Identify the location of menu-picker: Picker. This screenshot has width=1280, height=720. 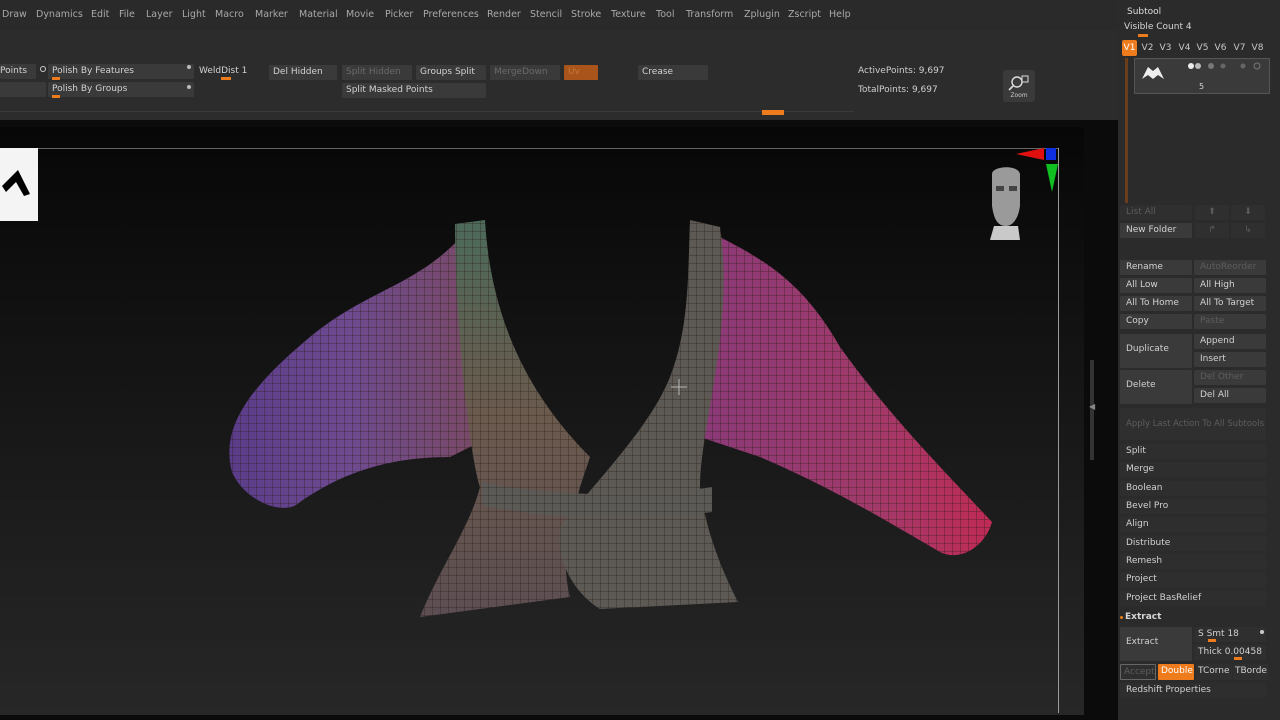
(399, 14).